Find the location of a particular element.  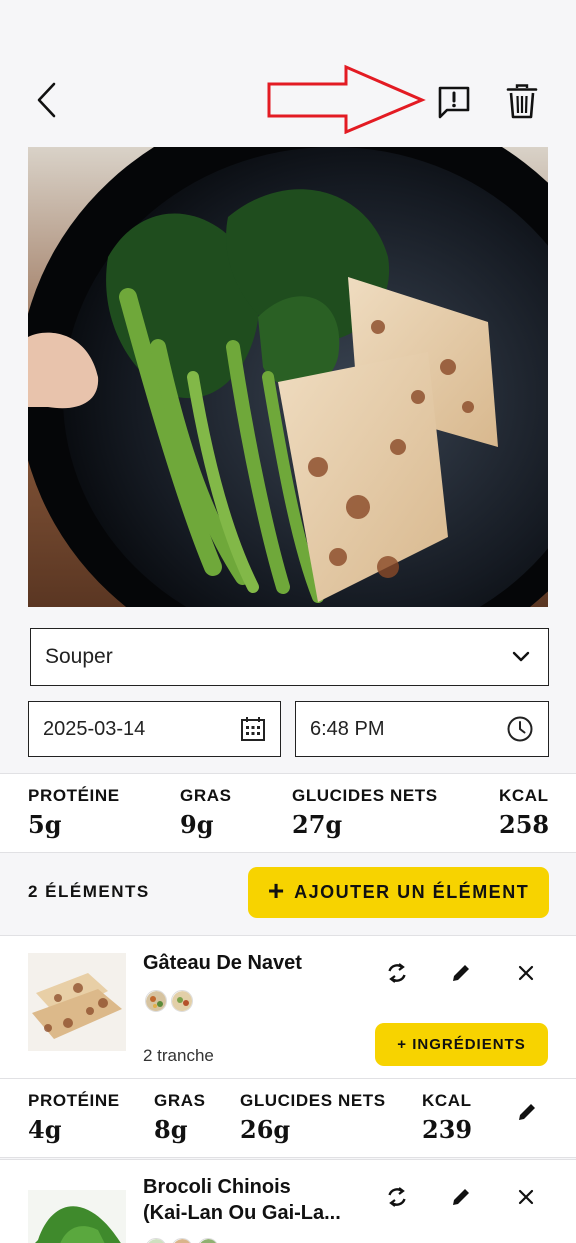

kcal-total: KCAL 258 is located at coordinates (524, 812).